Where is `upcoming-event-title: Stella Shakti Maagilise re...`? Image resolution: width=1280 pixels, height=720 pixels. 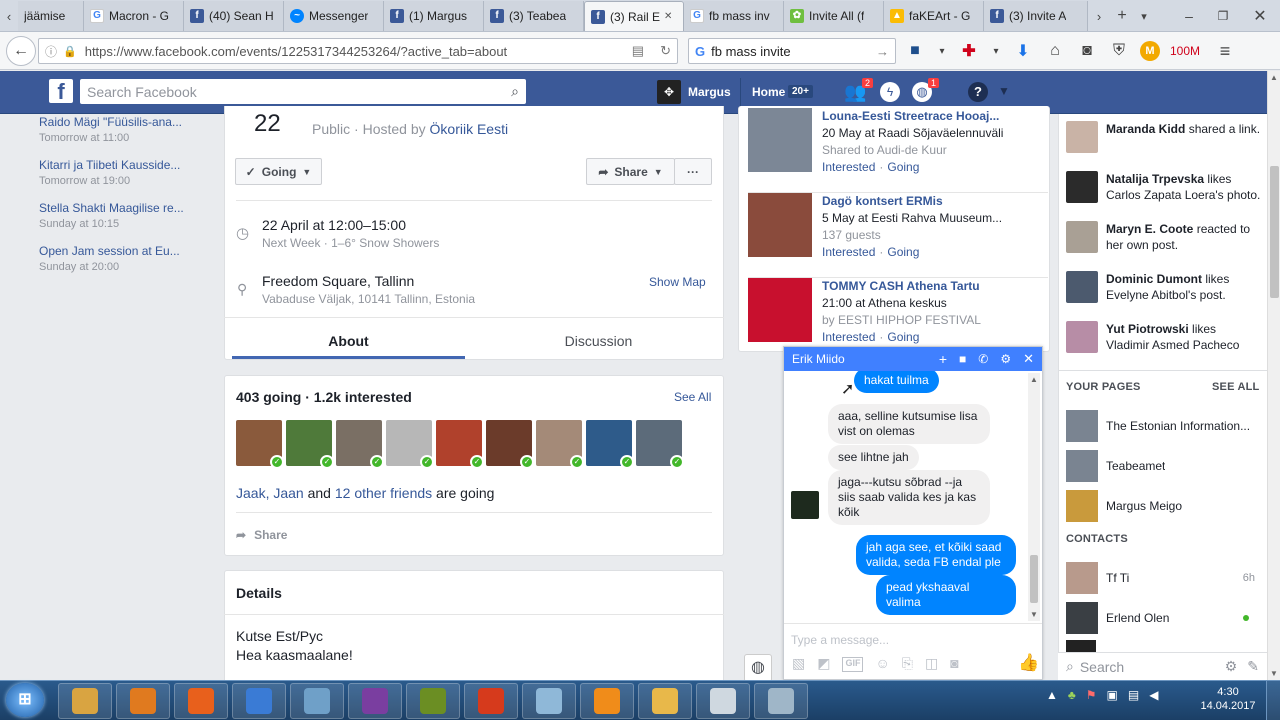 upcoming-event-title: Stella Shakti Maagilise re... is located at coordinates (129, 208).